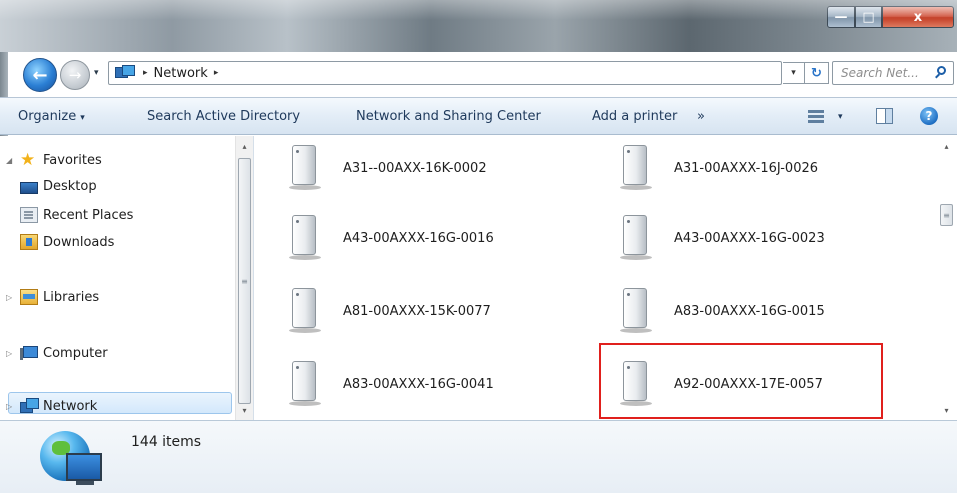 The height and width of the screenshot is (493, 957). What do you see at coordinates (88, 215) in the screenshot?
I see `sidebar-item-label: Recent Places` at bounding box center [88, 215].